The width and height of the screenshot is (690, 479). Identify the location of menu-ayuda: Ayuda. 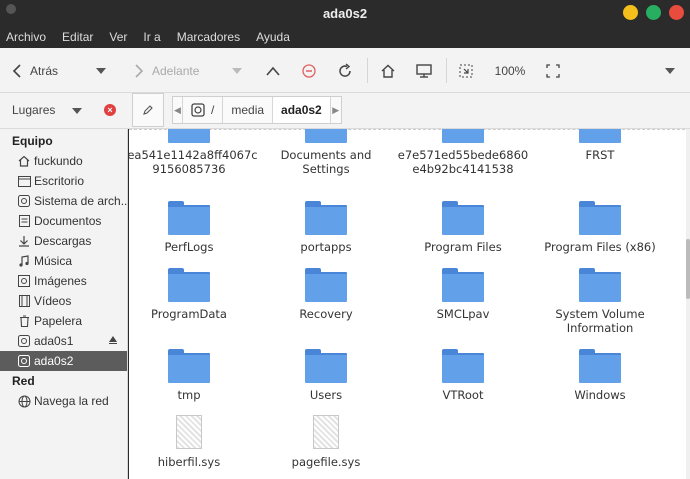
(273, 37).